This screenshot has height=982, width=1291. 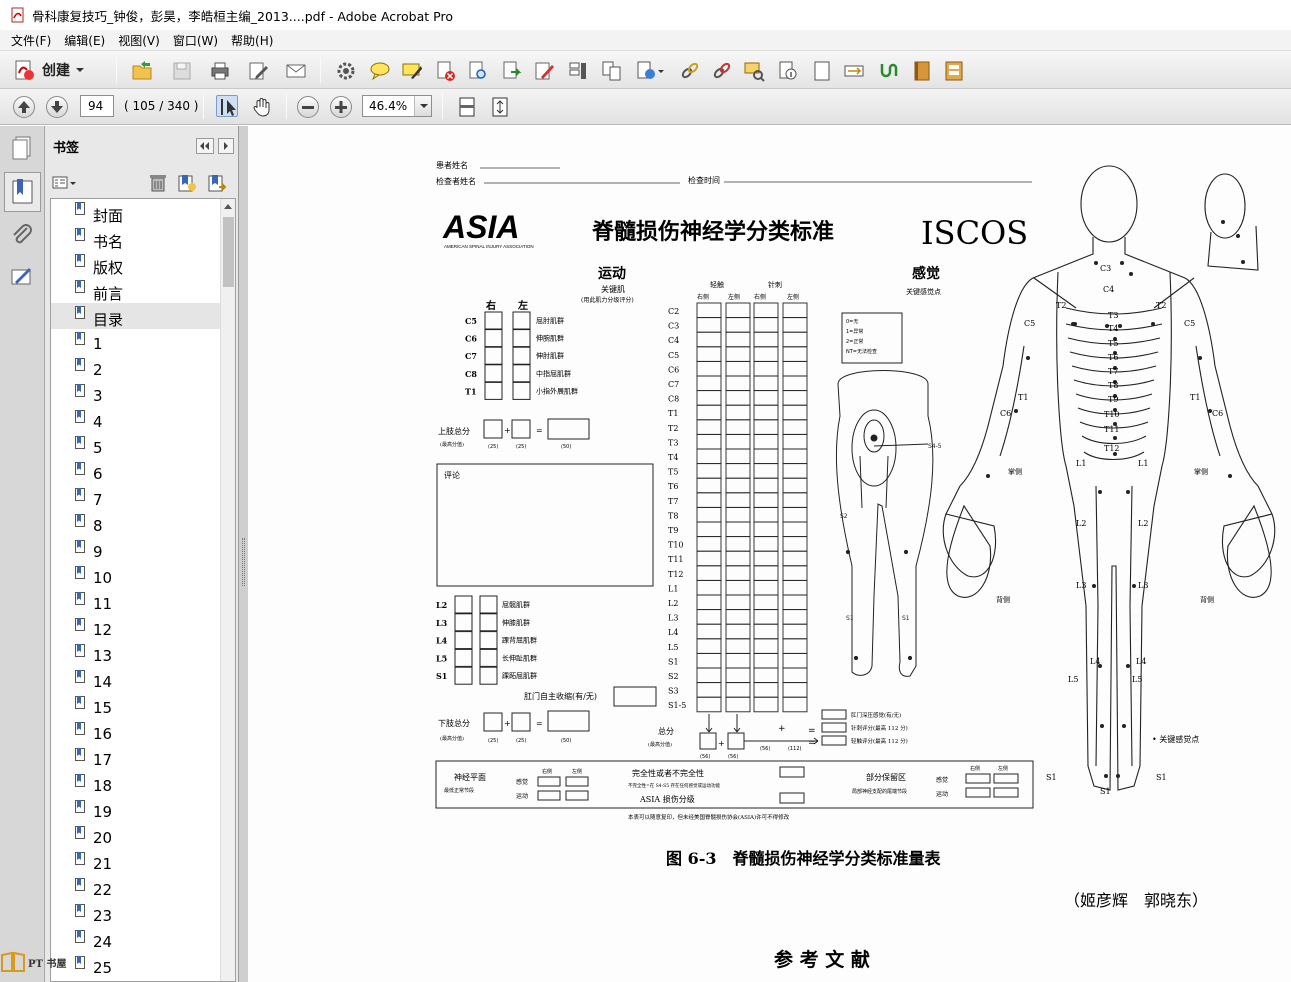 I want to click on hand-tool-button, so click(x=261, y=106).